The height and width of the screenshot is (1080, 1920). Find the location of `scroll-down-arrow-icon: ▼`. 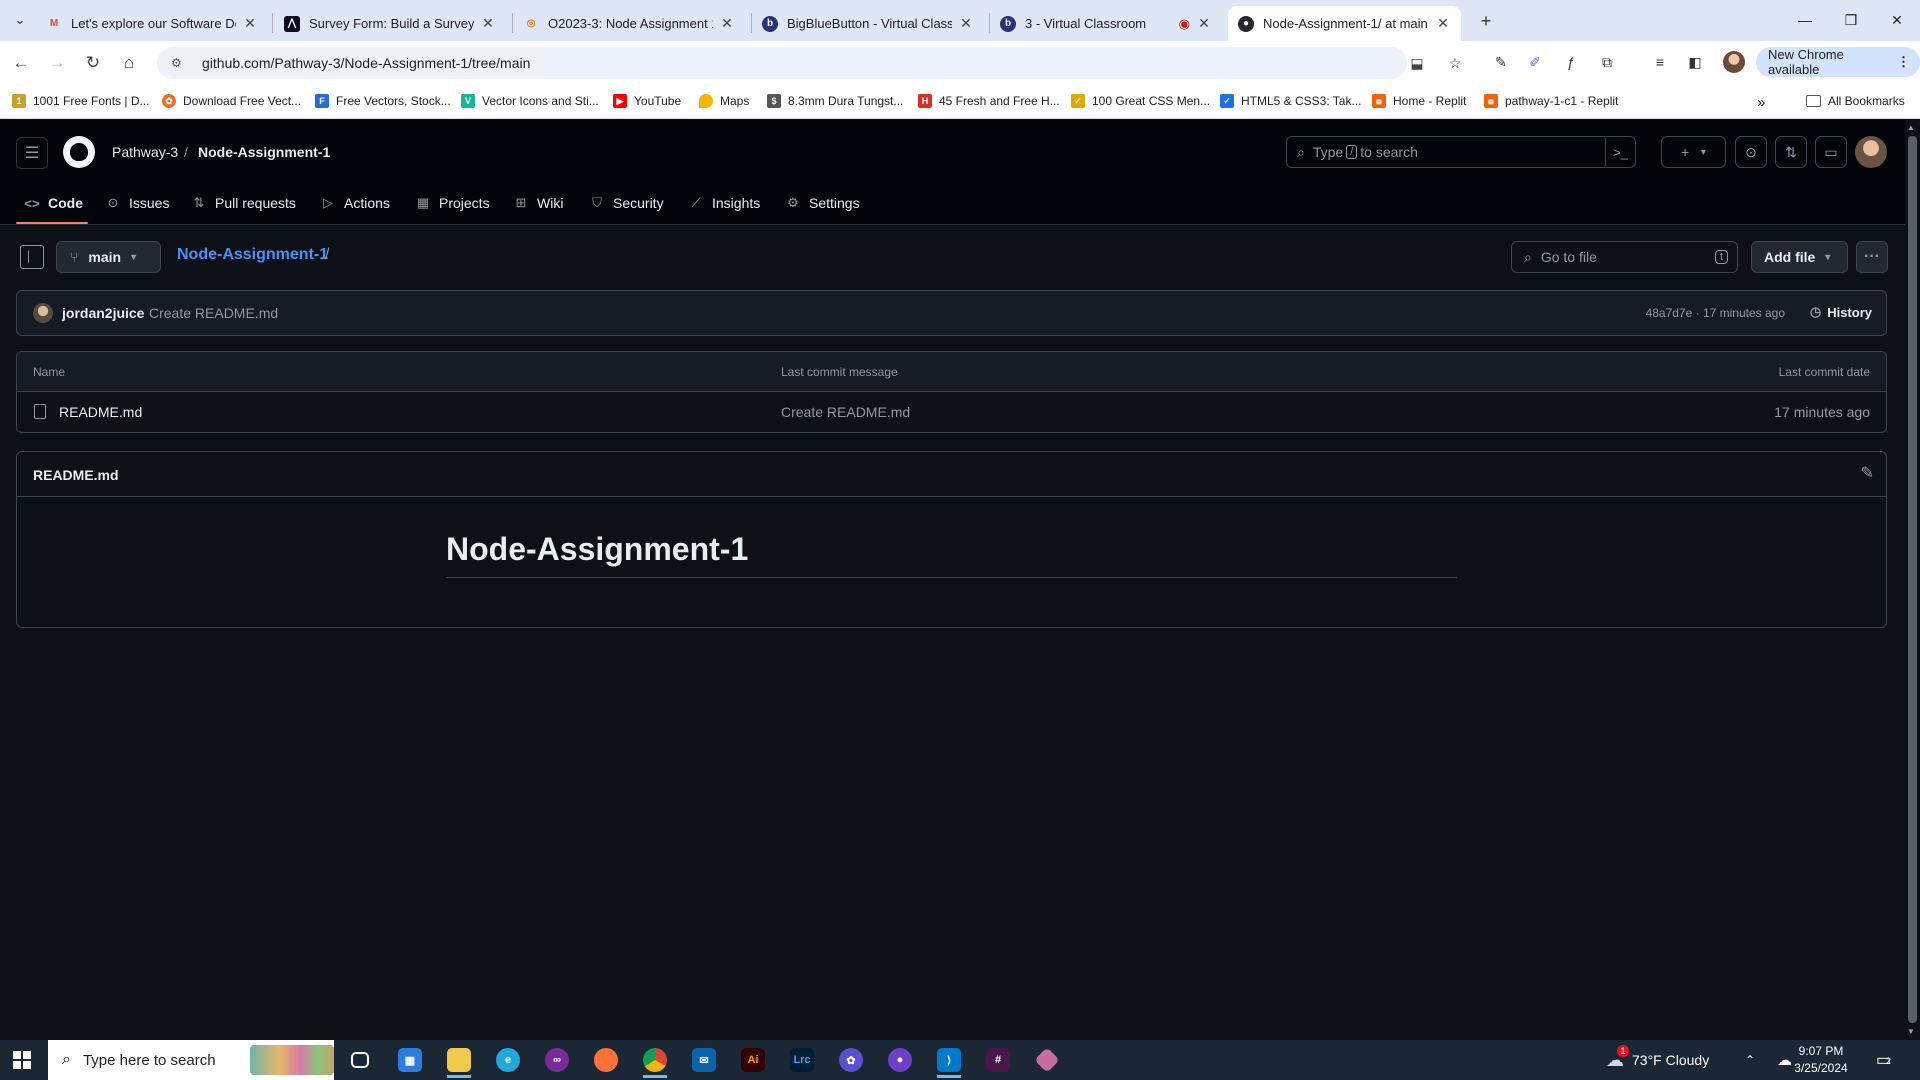

scroll-down-arrow-icon: ▼ is located at coordinates (1911, 1031).